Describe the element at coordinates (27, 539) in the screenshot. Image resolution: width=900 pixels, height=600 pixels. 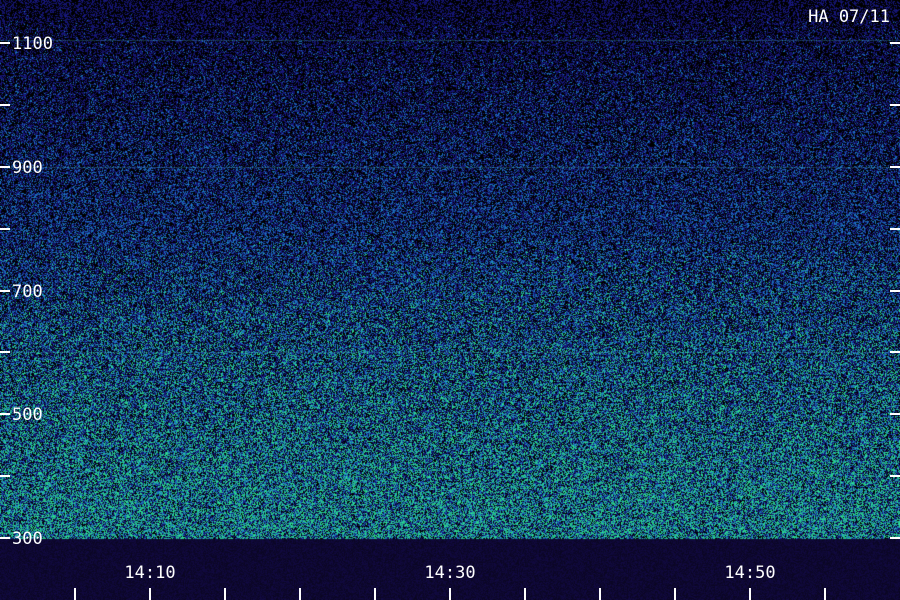
I see `y-tick-label: 300` at that location.